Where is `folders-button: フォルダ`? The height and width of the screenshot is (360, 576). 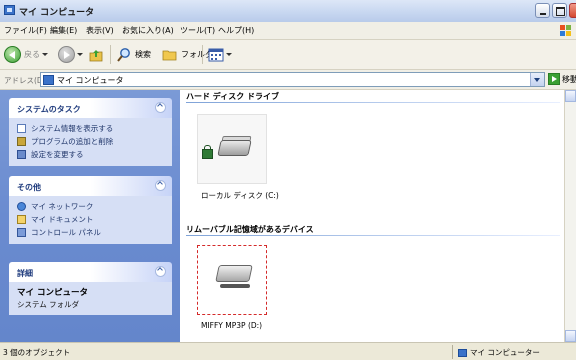 folders-button: フォルダ is located at coordinates (187, 54).